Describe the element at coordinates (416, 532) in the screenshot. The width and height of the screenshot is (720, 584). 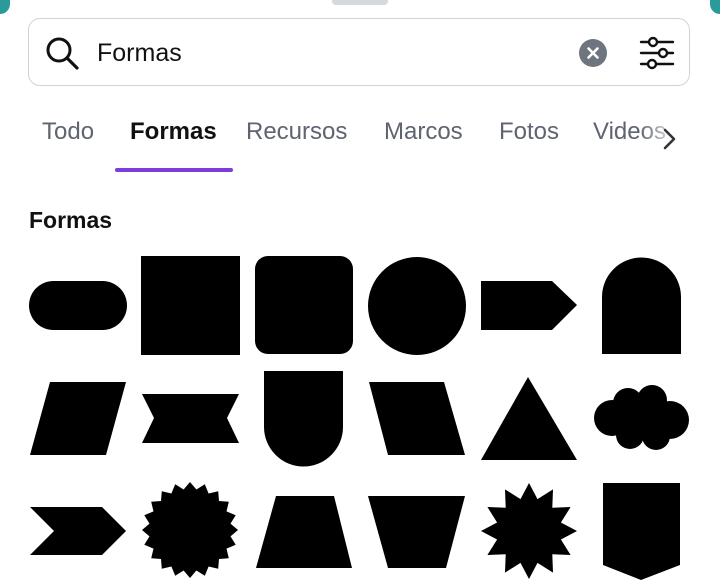
I see `inverted-trapezoid-shape-item` at that location.